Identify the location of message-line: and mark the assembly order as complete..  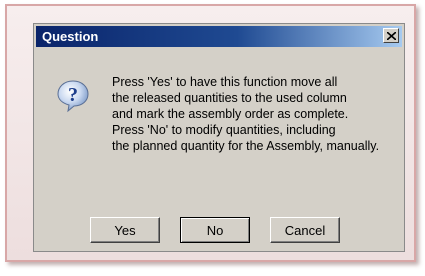
(230, 114).